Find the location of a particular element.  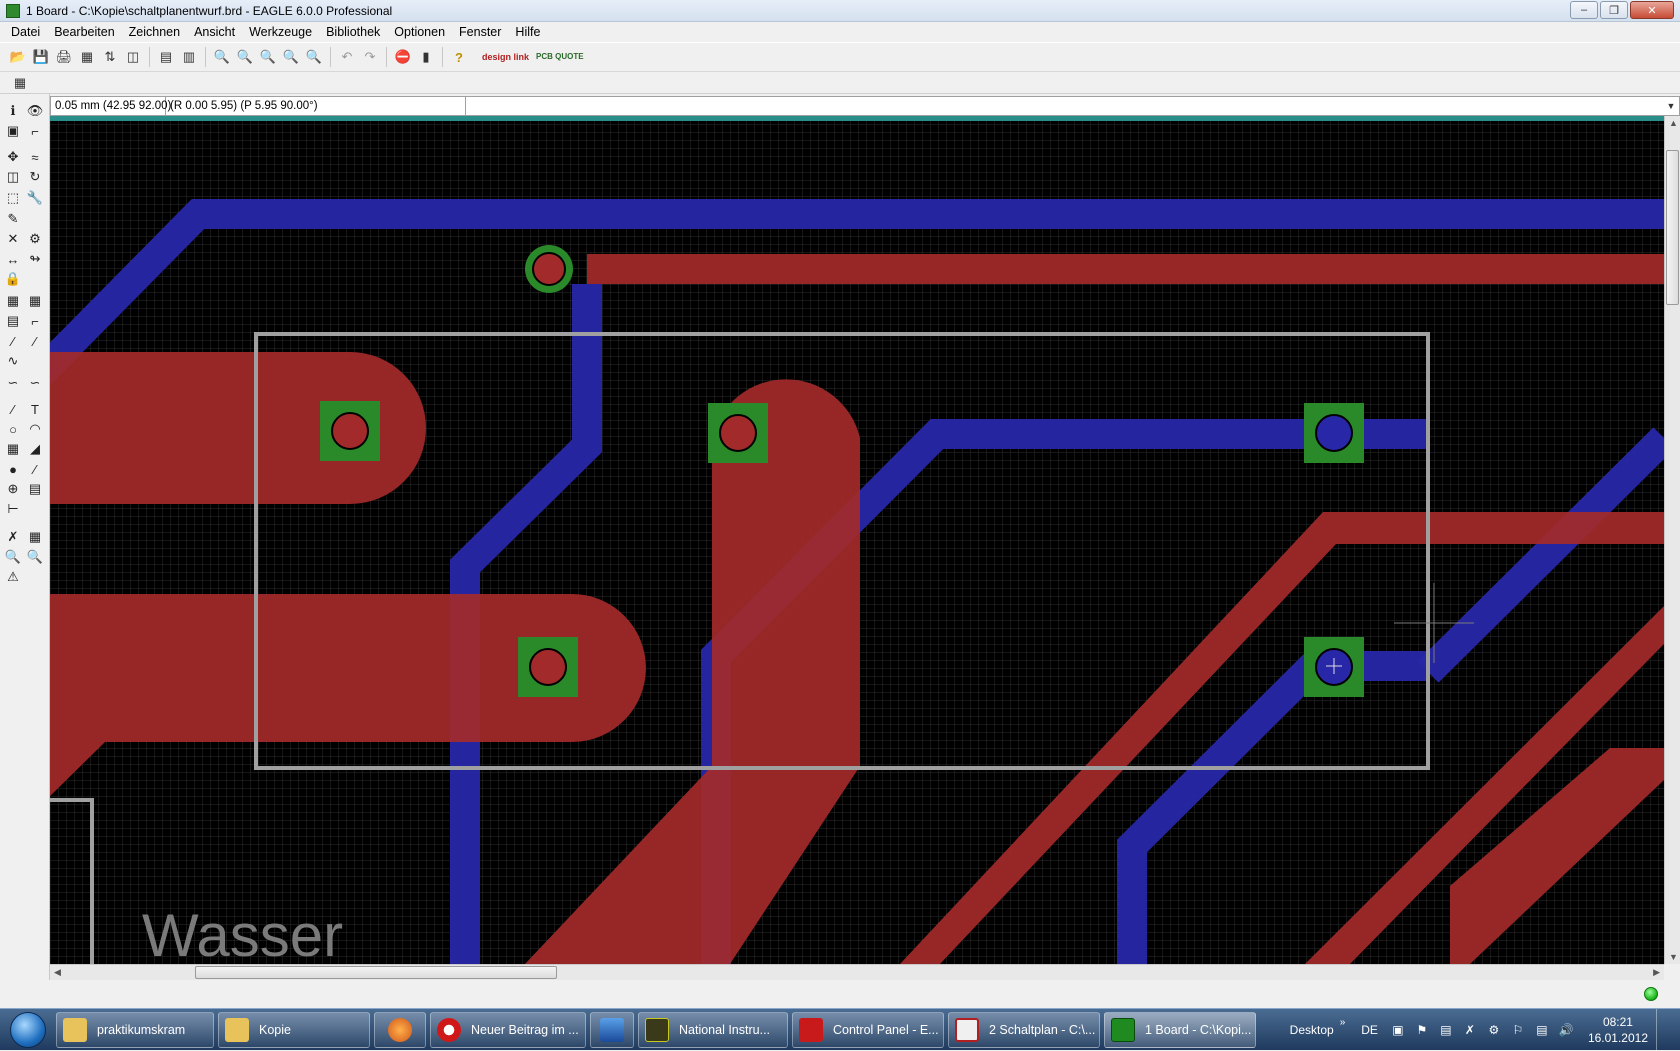

scroll-right-icon: ▶ is located at coordinates (1656, 972).